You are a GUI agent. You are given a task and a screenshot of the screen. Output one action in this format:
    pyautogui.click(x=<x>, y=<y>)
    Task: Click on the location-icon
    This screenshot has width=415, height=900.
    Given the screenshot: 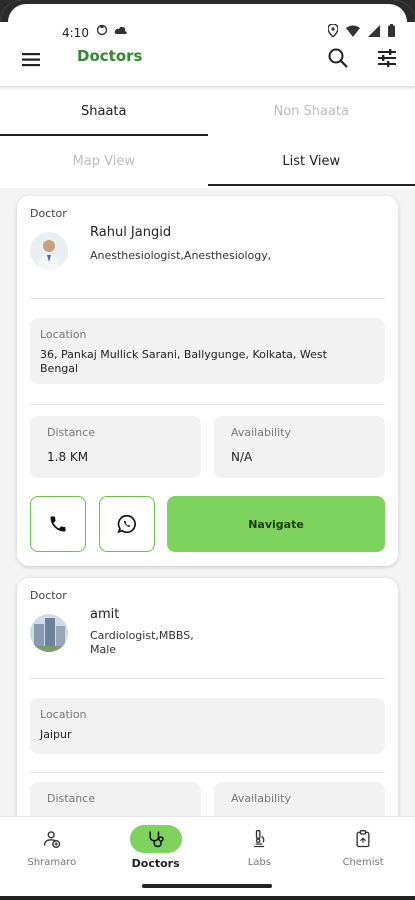 What is the action you would take?
    pyautogui.click(x=333, y=30)
    